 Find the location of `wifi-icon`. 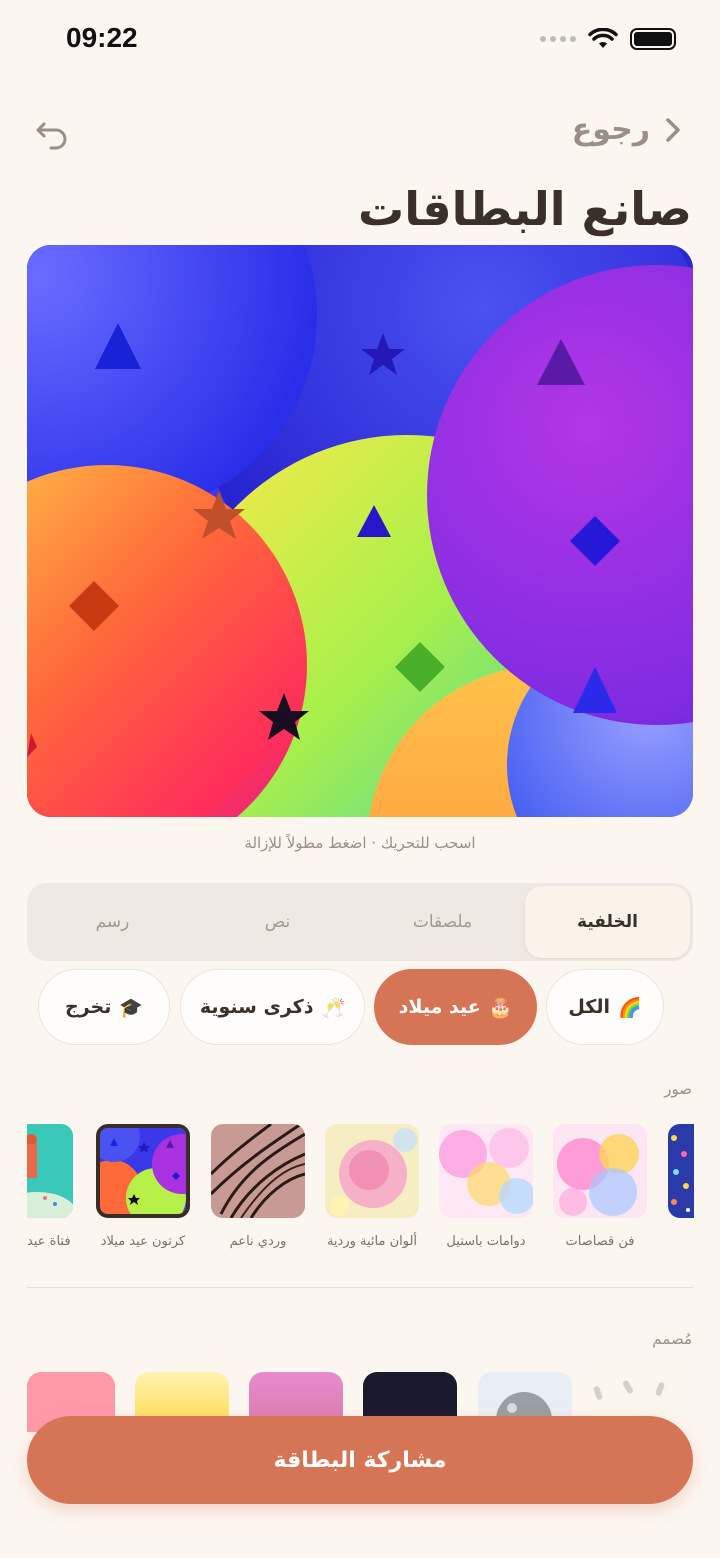

wifi-icon is located at coordinates (603, 38).